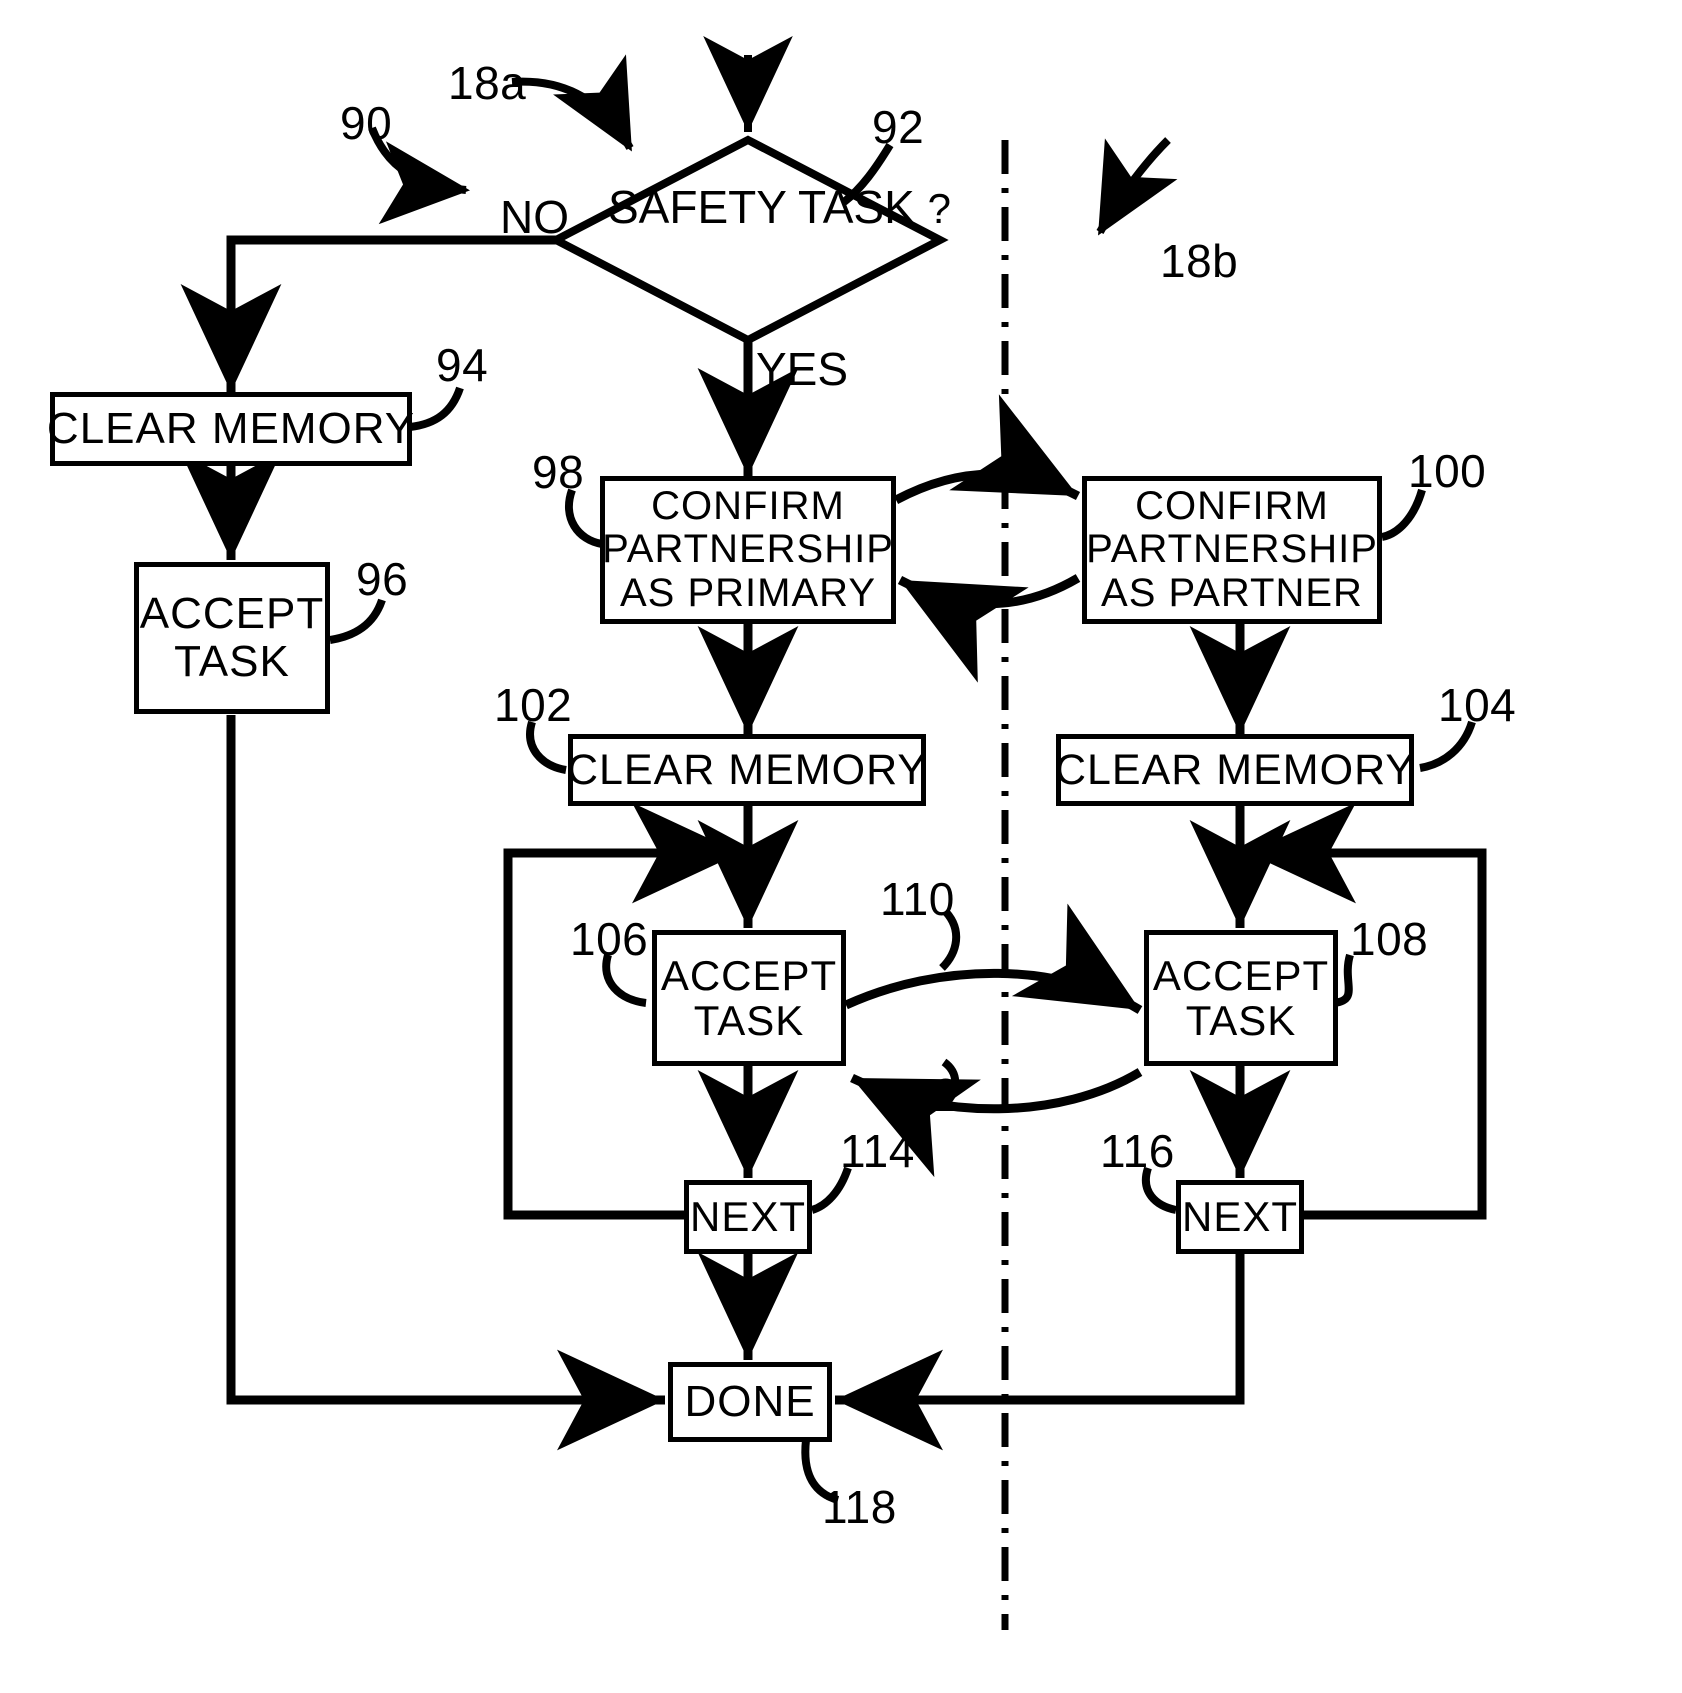 The height and width of the screenshot is (1693, 1682). I want to click on node-clear-memory-primary: CLEAR MEMORY, so click(747, 770).